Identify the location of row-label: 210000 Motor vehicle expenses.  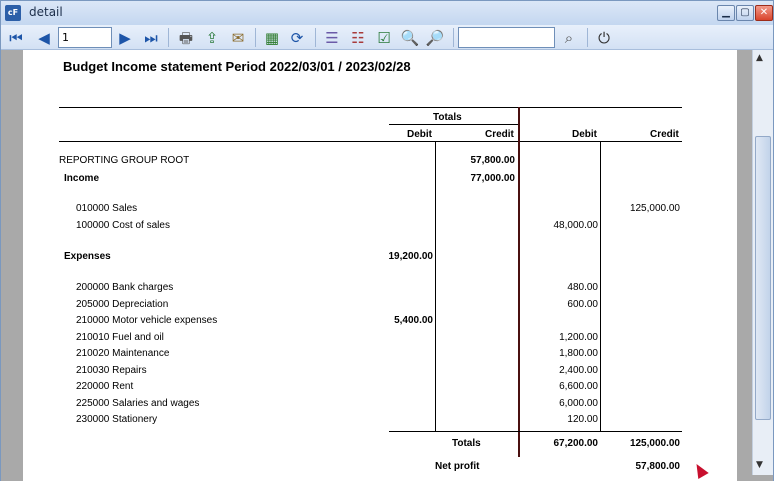
(147, 320).